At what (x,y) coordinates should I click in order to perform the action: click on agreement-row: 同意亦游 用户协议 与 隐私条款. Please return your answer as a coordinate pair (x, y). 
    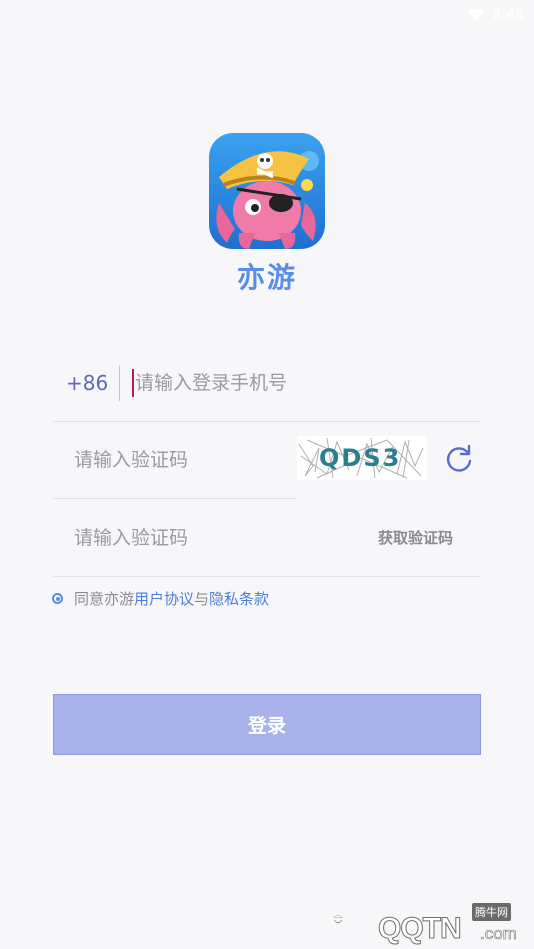
    Looking at the image, I should click on (160, 598).